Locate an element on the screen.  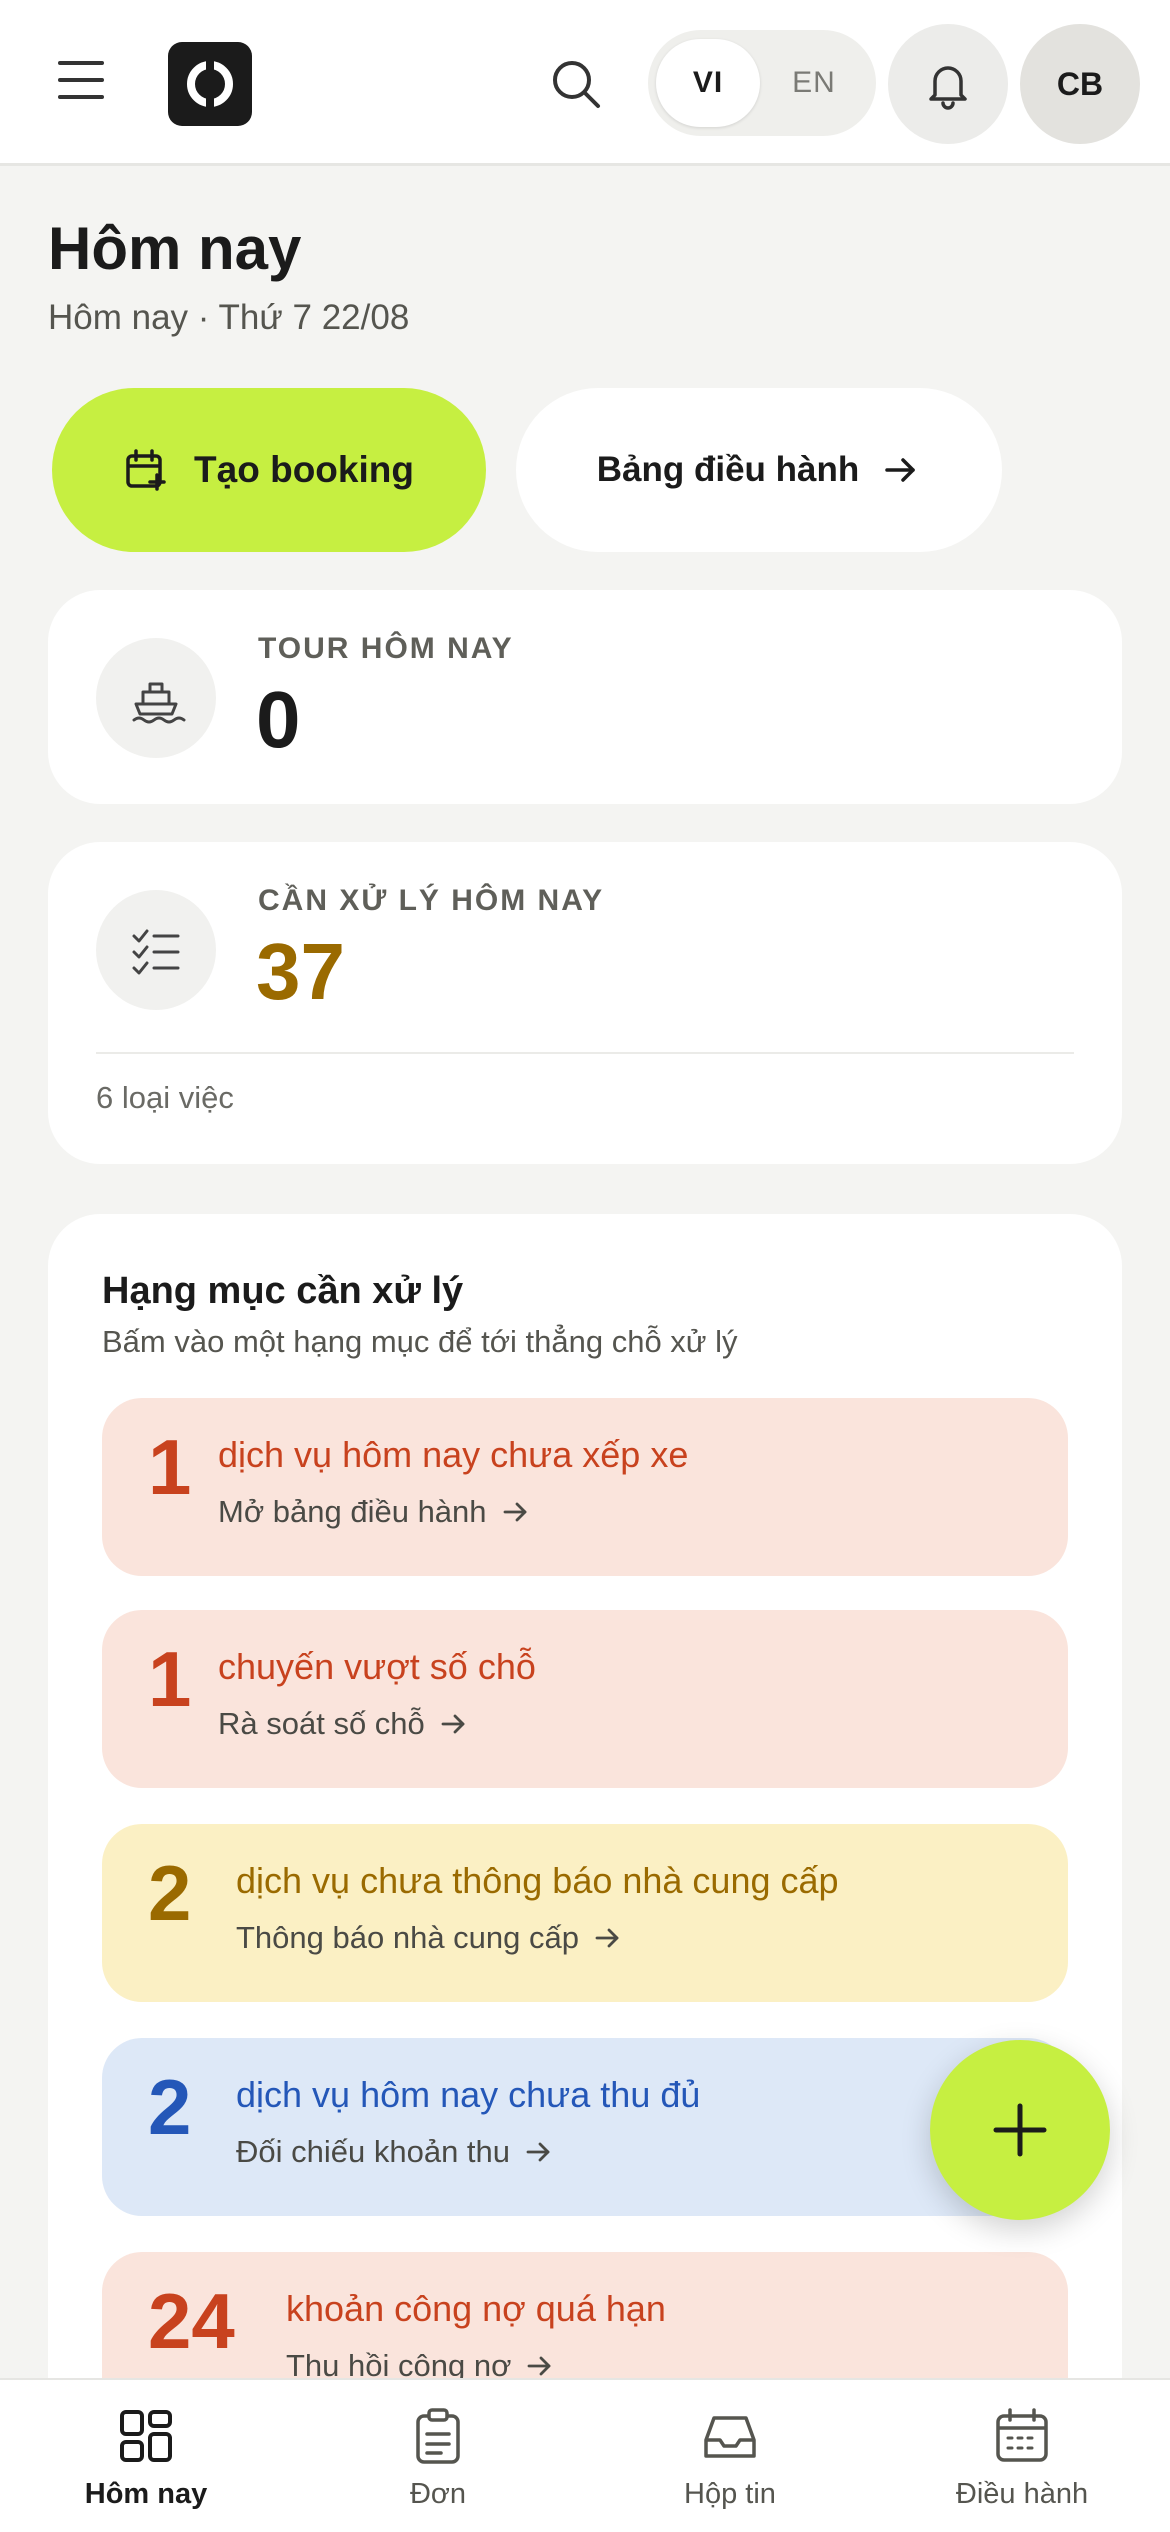
search-button is located at coordinates (576, 84).